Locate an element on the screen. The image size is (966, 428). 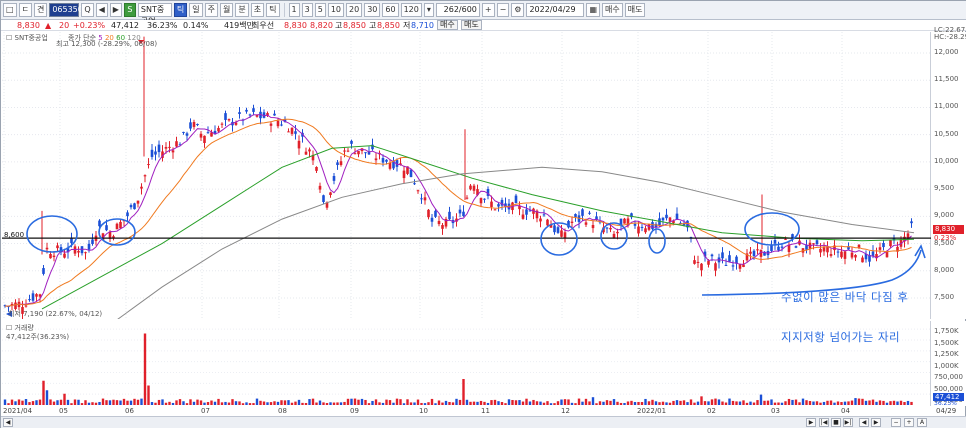
min-1: 1 is located at coordinates (294, 10).